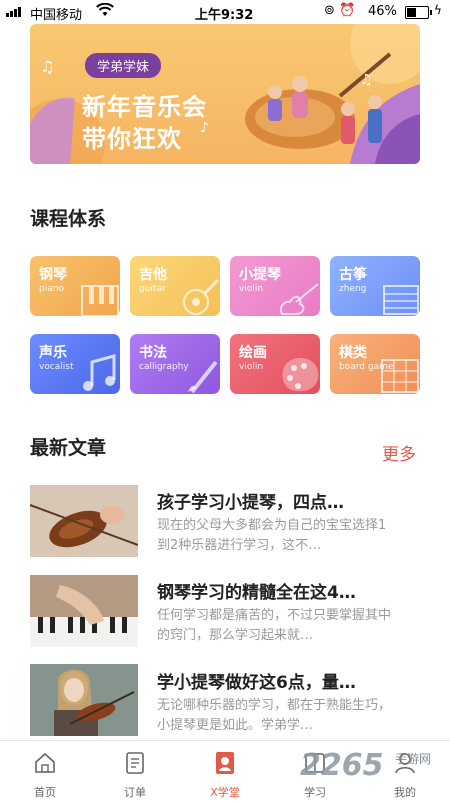  What do you see at coordinates (84, 521) in the screenshot?
I see `article-thumbnail-violin` at bounding box center [84, 521].